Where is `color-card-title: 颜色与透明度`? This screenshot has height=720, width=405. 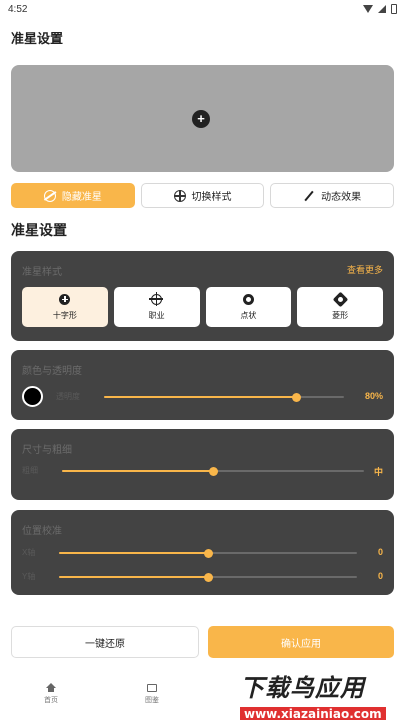
color-card-title: 颜色与透明度 is located at coordinates (52, 371).